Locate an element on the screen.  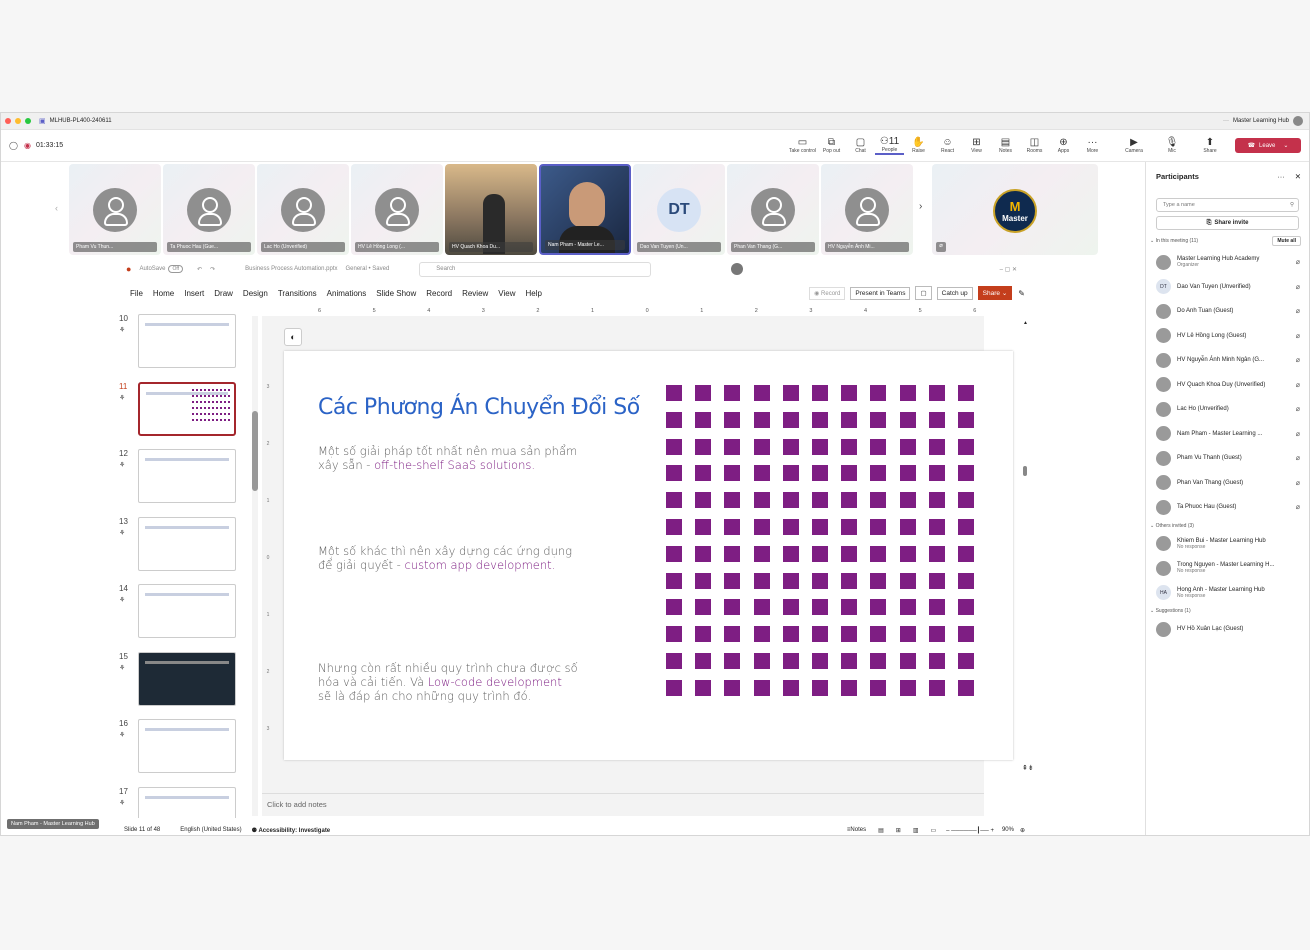
ribbon-tab-home: Home is located at coordinates (163, 293).